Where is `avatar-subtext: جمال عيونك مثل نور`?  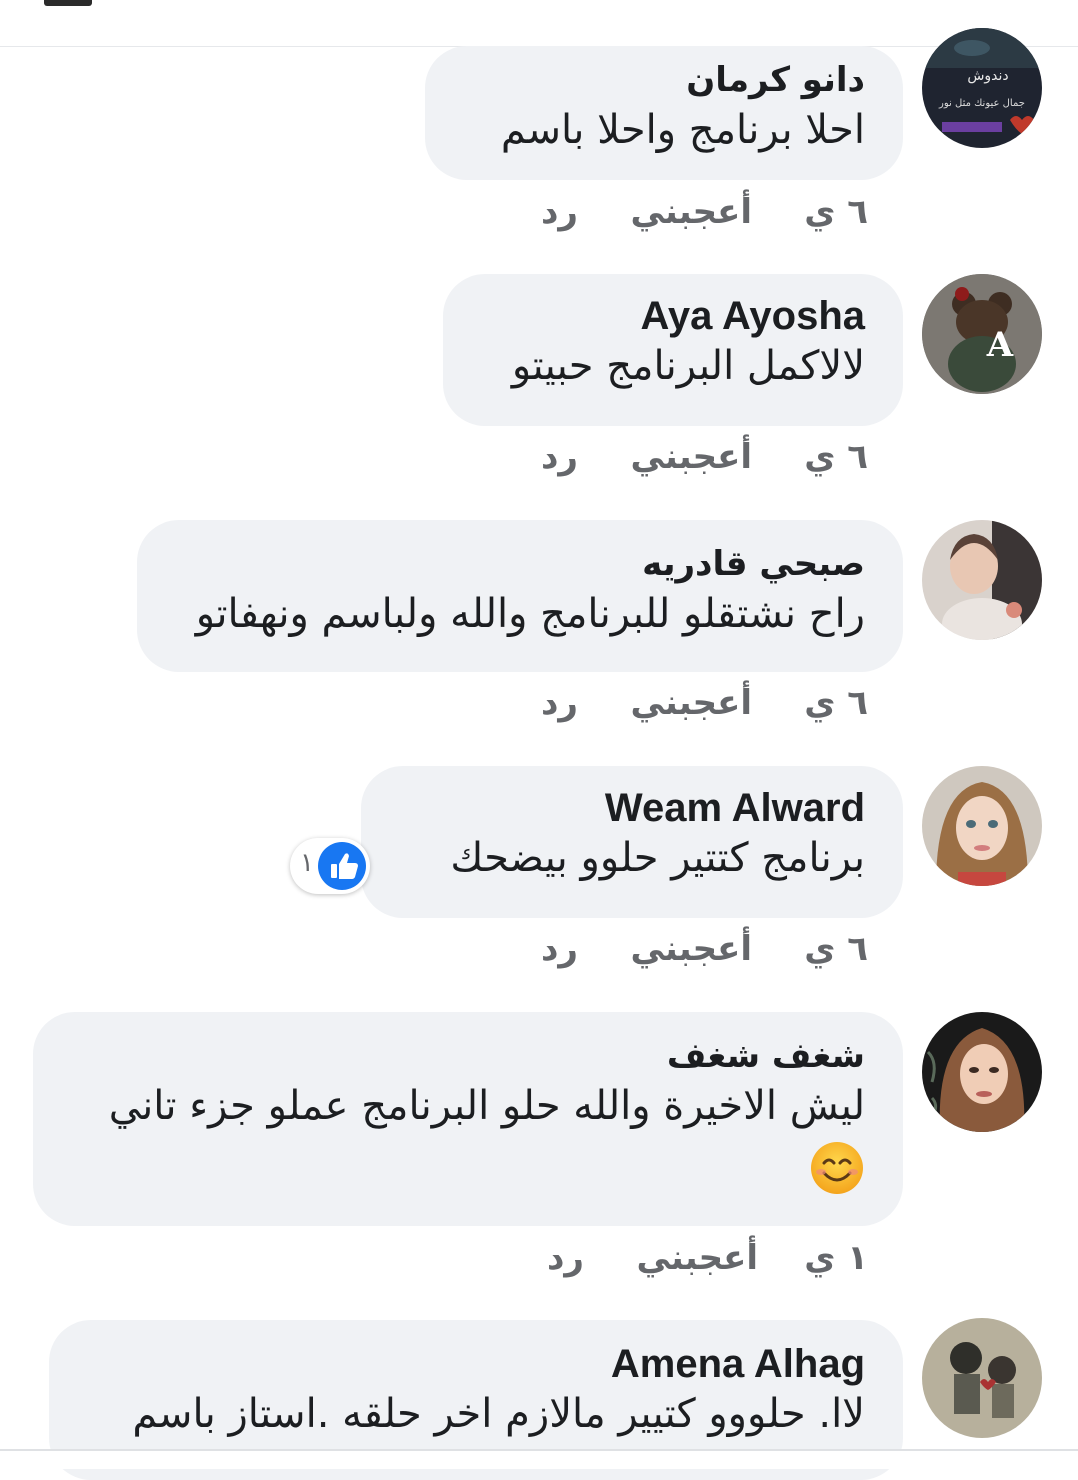 avatar-subtext: جمال عيونك مثل نور is located at coordinates (981, 103).